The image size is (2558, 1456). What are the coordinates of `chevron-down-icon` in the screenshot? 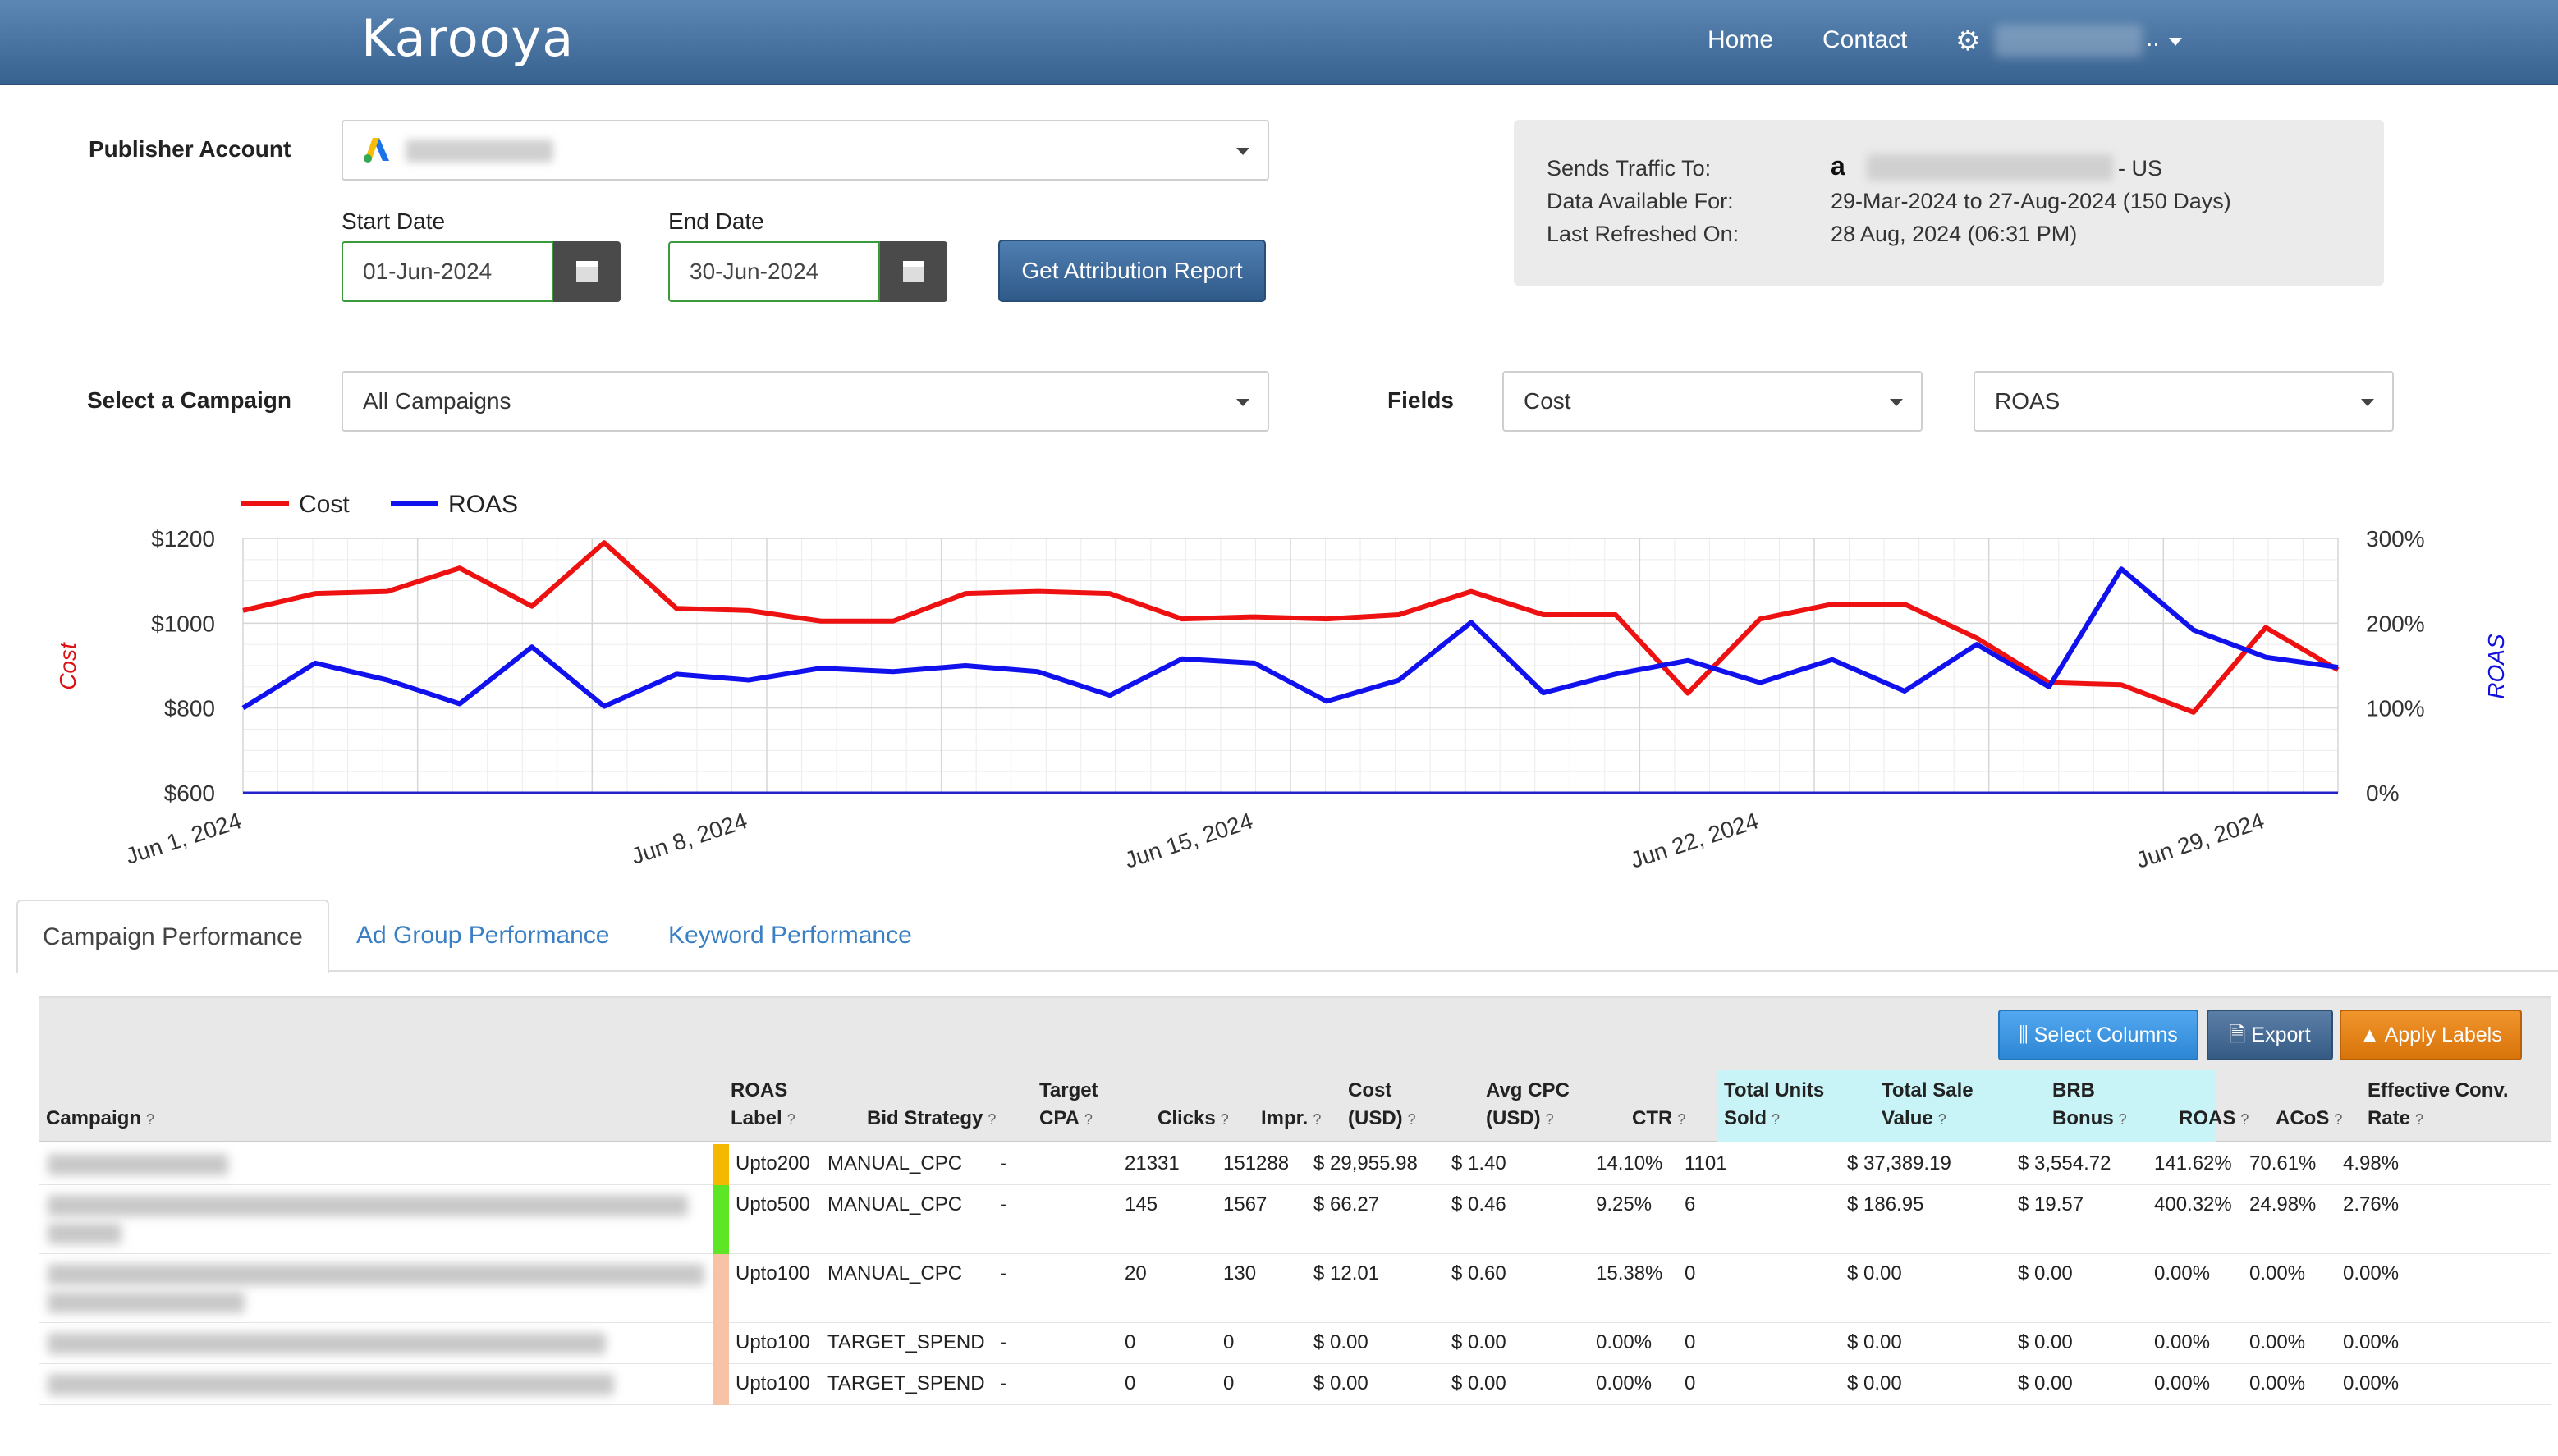 It's located at (1242, 151).